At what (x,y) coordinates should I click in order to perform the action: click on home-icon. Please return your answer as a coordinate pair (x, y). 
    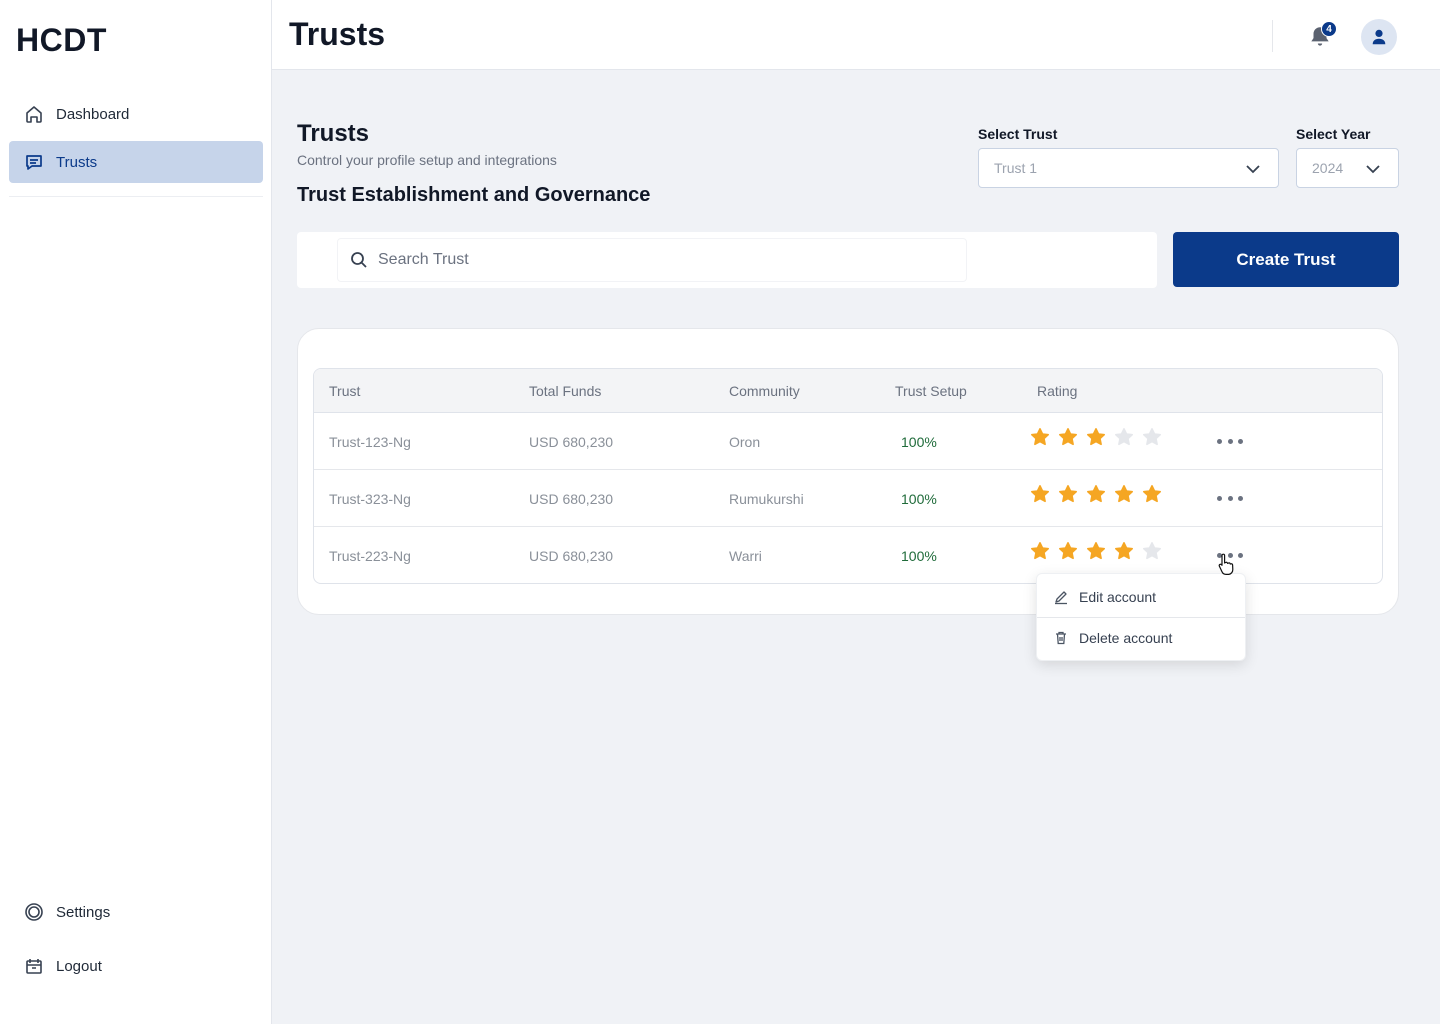
    Looking at the image, I should click on (34, 114).